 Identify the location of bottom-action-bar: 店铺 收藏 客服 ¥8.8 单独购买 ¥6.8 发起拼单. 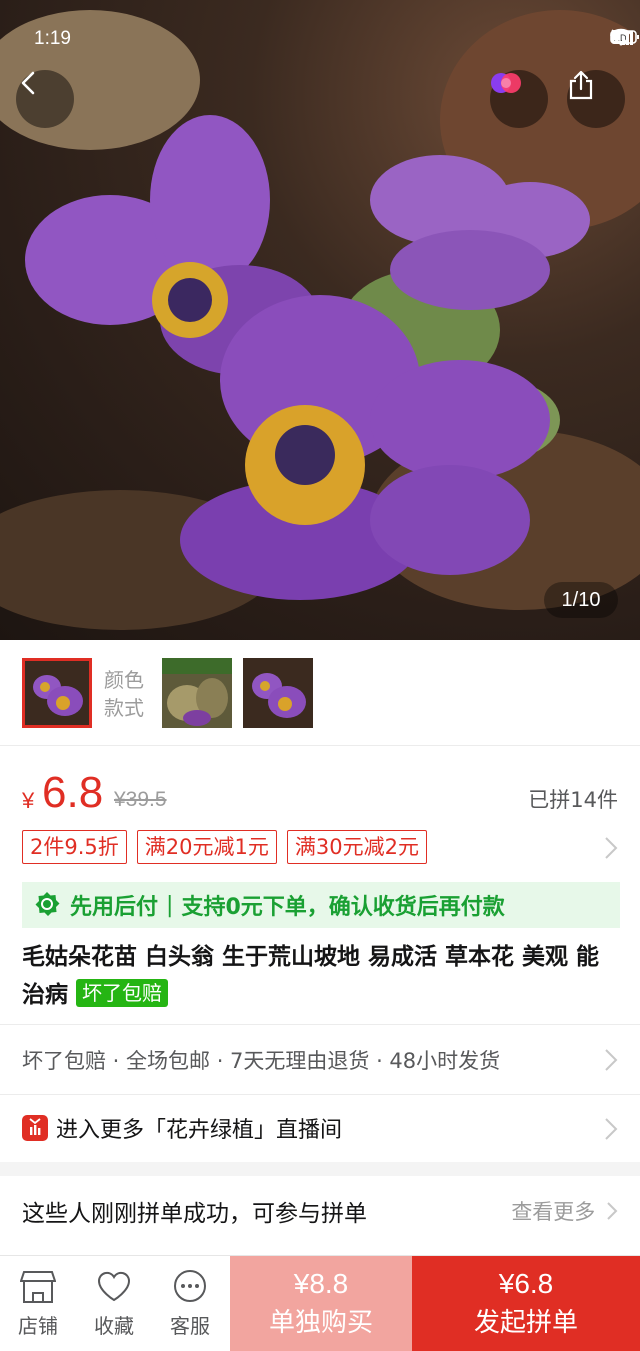
(320, 1303).